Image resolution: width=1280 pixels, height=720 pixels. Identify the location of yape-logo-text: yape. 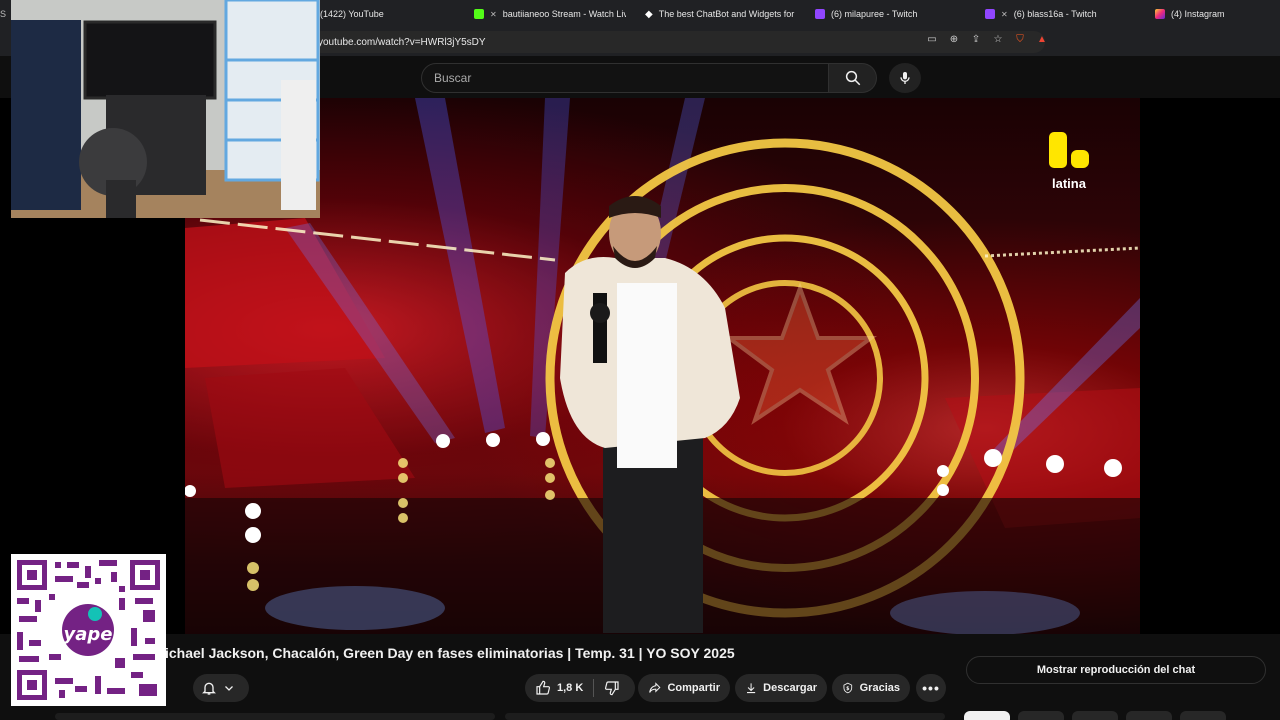
(88, 634).